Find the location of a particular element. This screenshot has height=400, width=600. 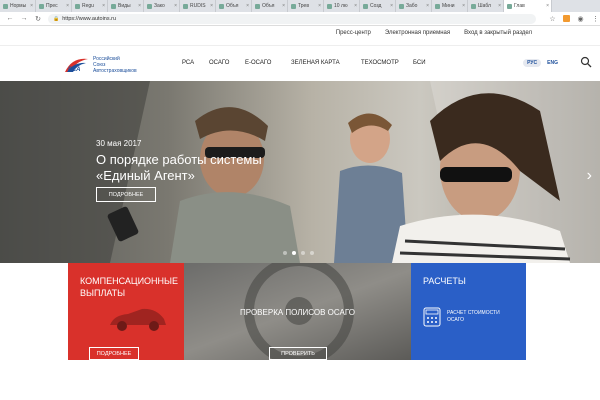

browser-toolbar: ← → ↻ 🔒 https://www.autoins.ru ☆ ◉ ⋮ is located at coordinates (300, 19).